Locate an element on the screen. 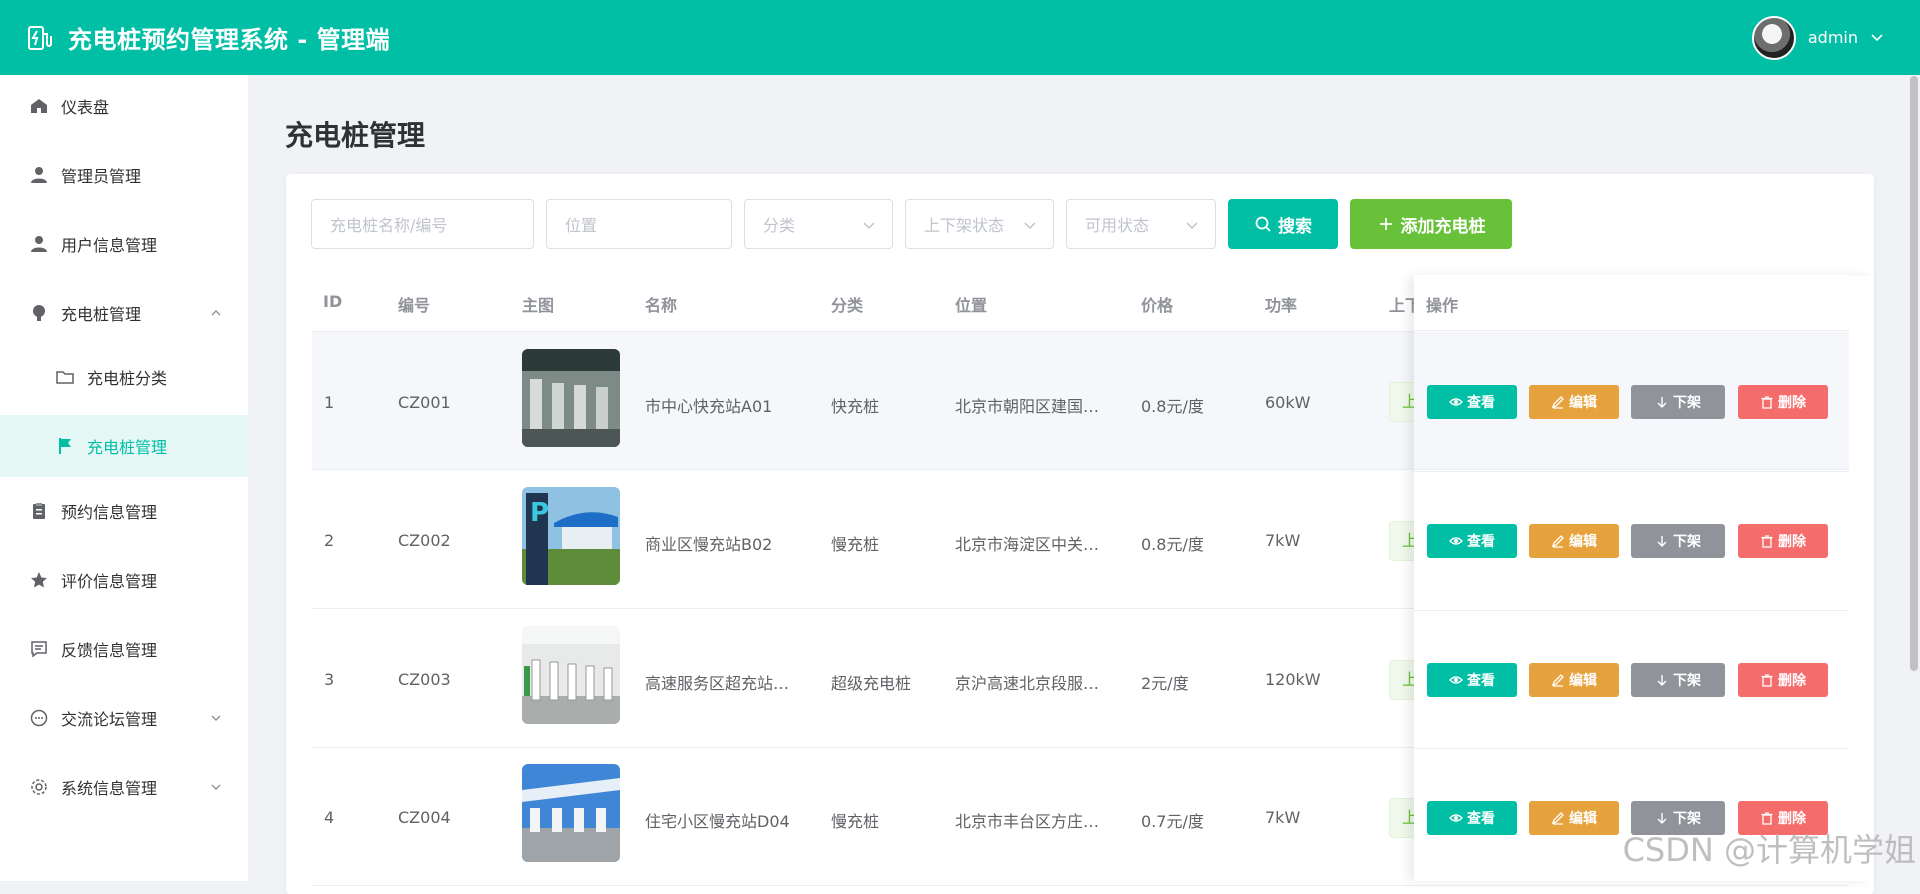 The width and height of the screenshot is (1920, 894). location-input: 位置 is located at coordinates (639, 224).